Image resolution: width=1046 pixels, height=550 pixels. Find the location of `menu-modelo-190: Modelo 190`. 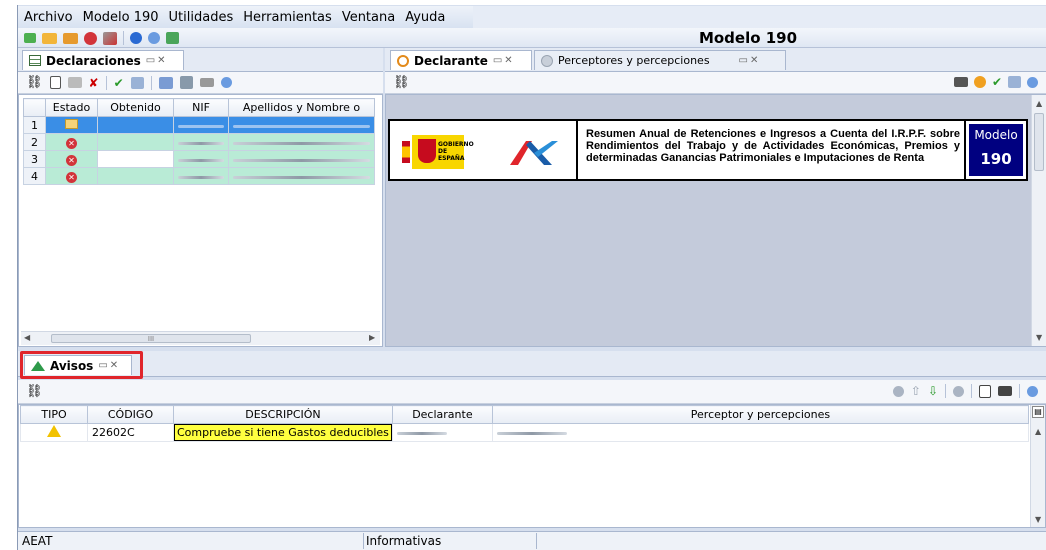

menu-modelo-190: Modelo 190 is located at coordinates (121, 17).